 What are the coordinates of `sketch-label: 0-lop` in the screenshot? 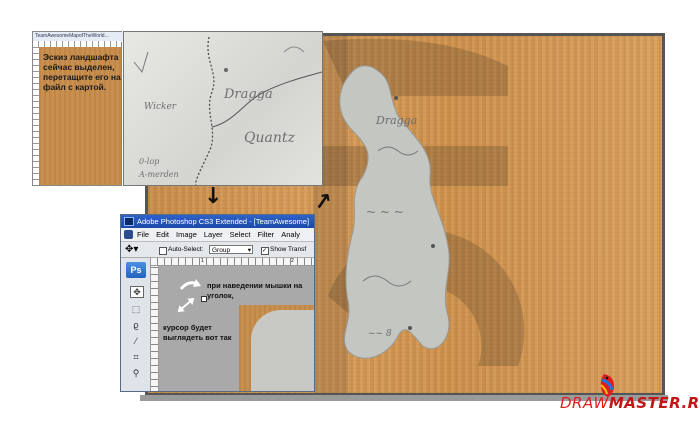 It's located at (149, 161).